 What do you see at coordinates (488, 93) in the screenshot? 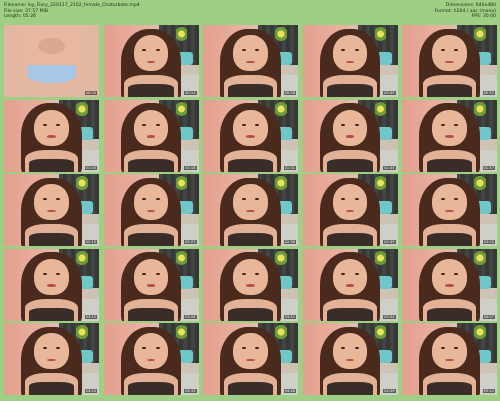
I see `thumbnail-timestamp: 00:52` at bounding box center [488, 93].